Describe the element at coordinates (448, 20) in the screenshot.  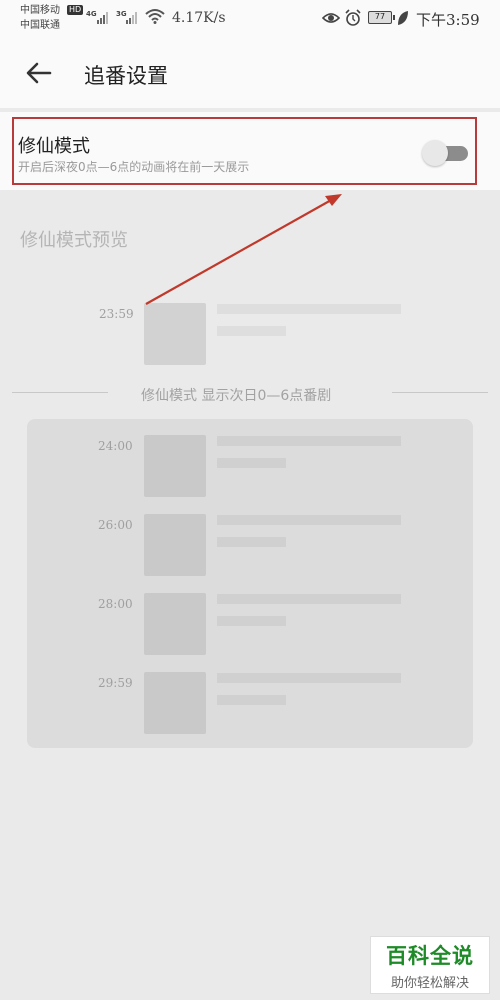
I see `status-clock: 下午3:59` at that location.